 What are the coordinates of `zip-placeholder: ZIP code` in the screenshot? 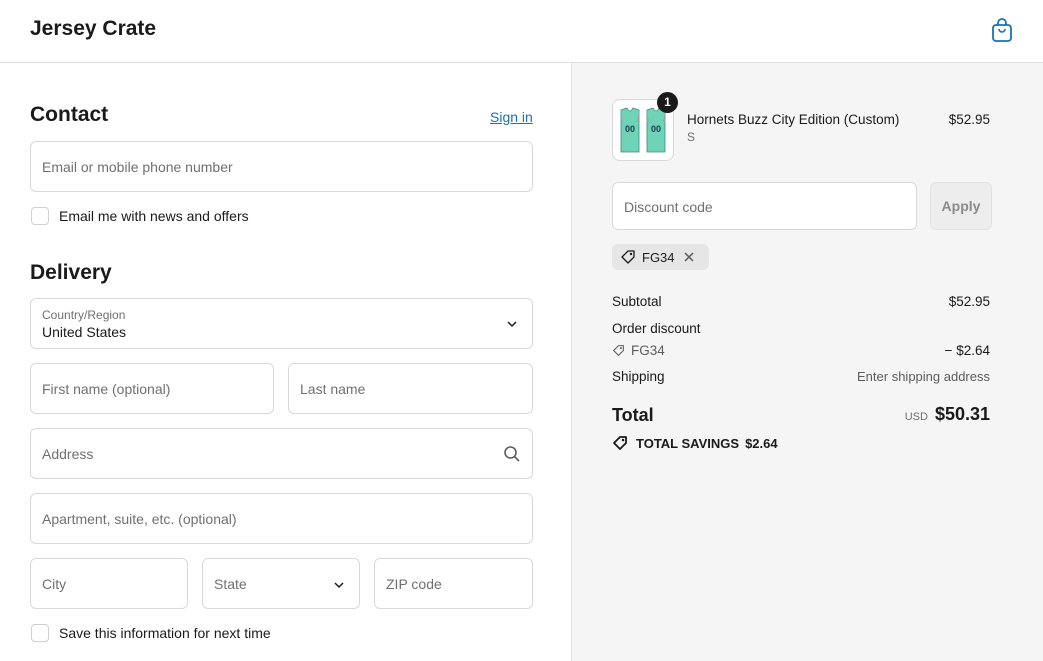 It's located at (414, 584).